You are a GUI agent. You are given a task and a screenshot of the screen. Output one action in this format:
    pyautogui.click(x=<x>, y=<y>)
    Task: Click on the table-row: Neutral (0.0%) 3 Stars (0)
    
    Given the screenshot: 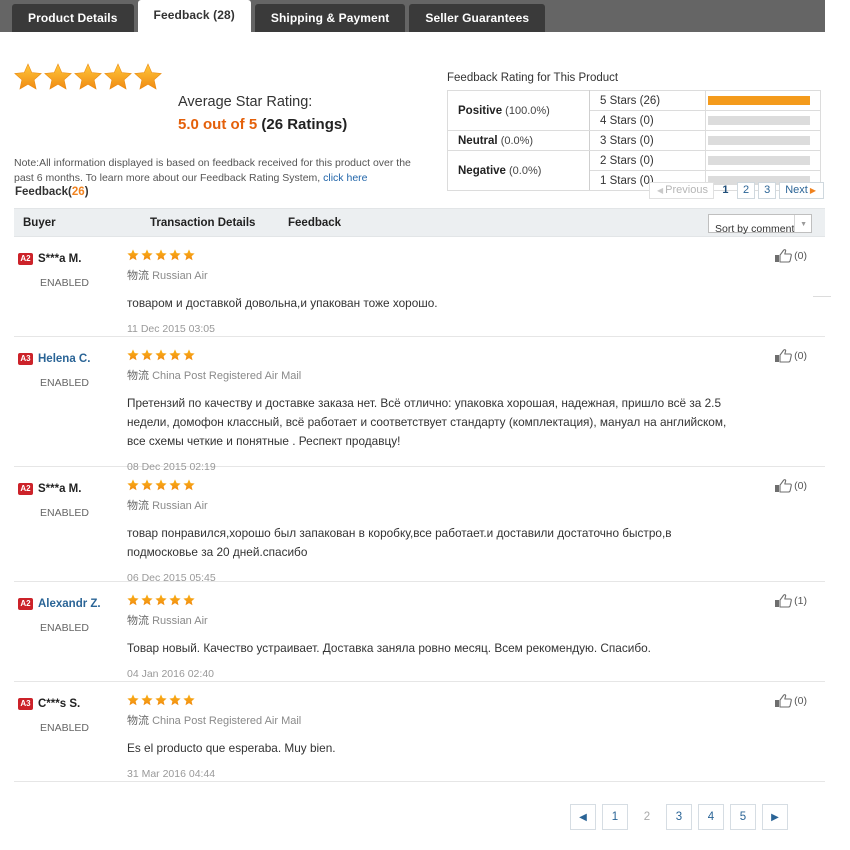 What is the action you would take?
    pyautogui.click(x=634, y=140)
    